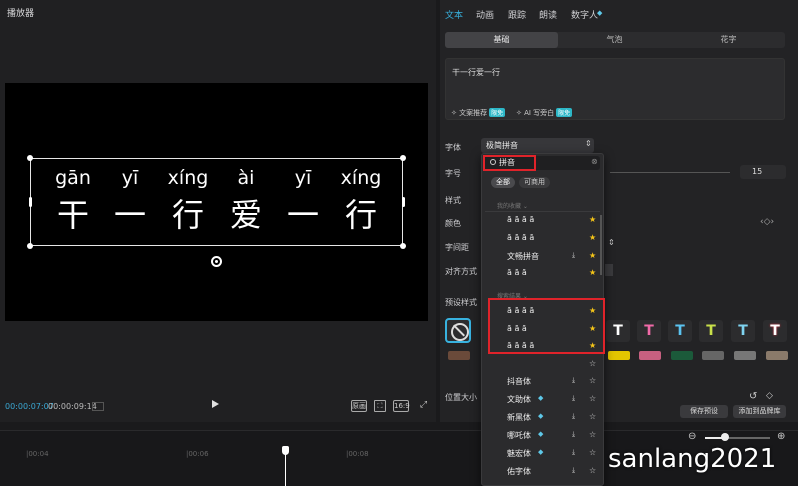 The image size is (798, 486). I want to click on timeline-tick: |00:04, so click(37, 454).